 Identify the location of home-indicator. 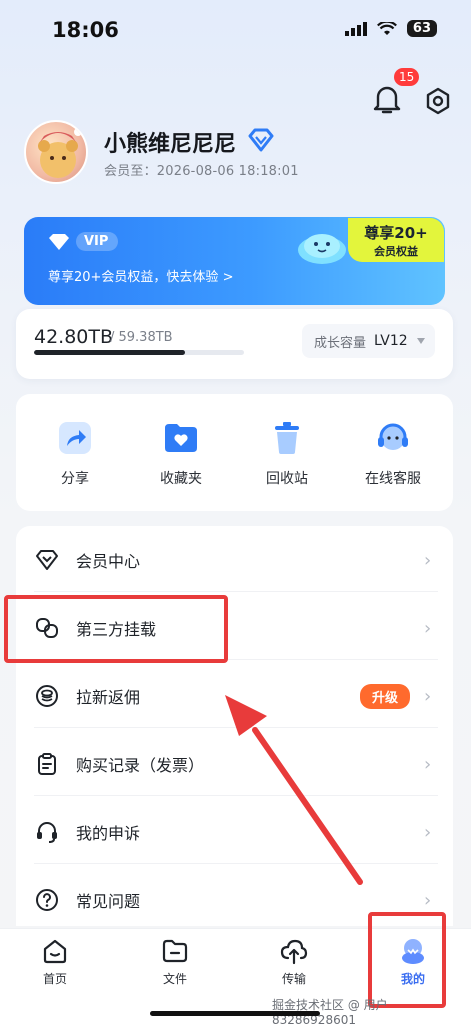
(235, 1013).